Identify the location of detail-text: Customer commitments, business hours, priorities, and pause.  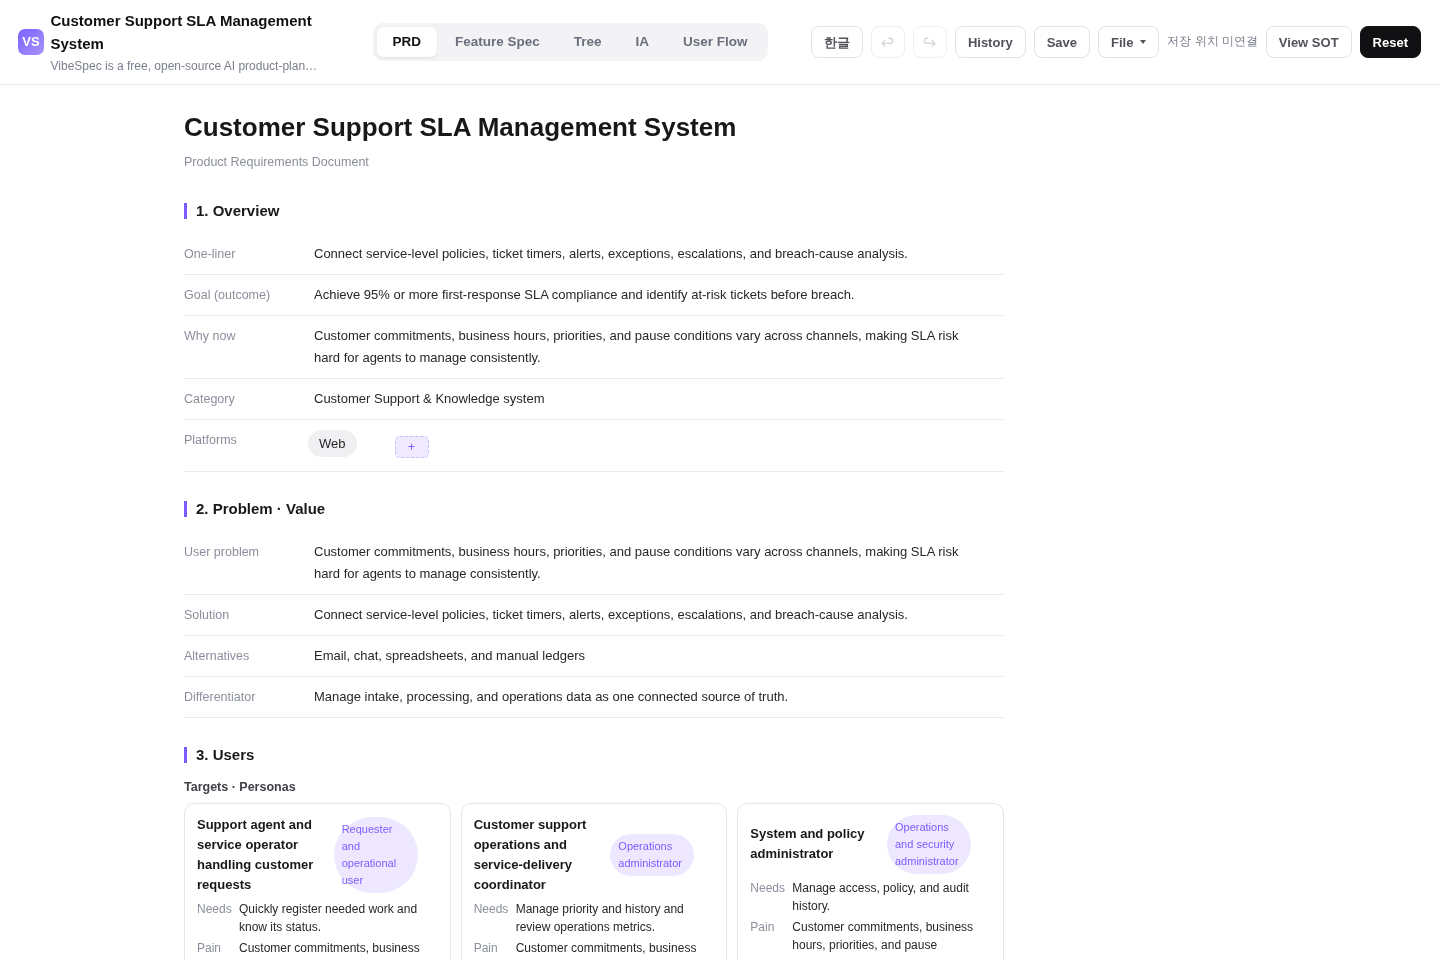
(883, 936).